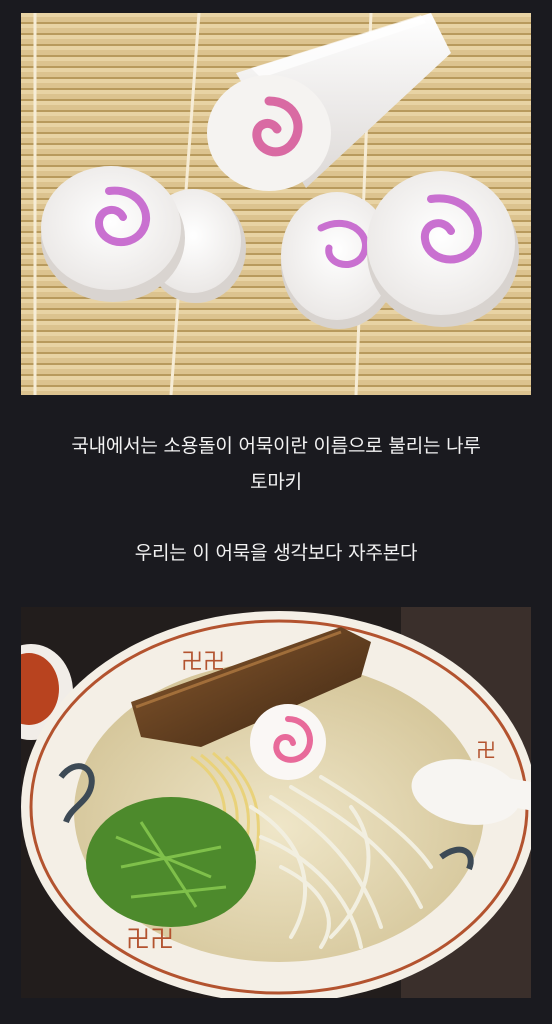 The image size is (552, 1024). Describe the element at coordinates (276, 464) in the screenshot. I see `caption-paragraph: 국내에서는 소용돌이 어묵이란 이름으로 불리는 나루 토마키` at that location.